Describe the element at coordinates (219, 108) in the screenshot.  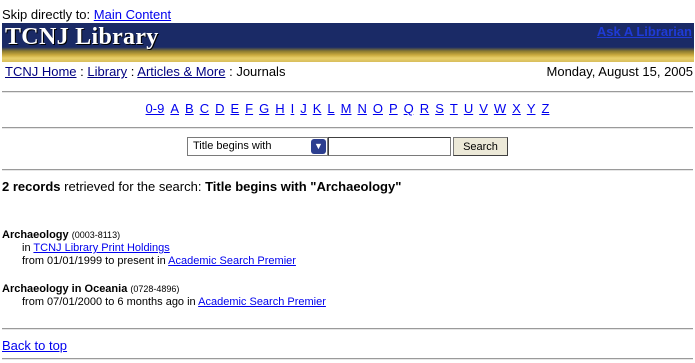
I see `az-link: D` at that location.